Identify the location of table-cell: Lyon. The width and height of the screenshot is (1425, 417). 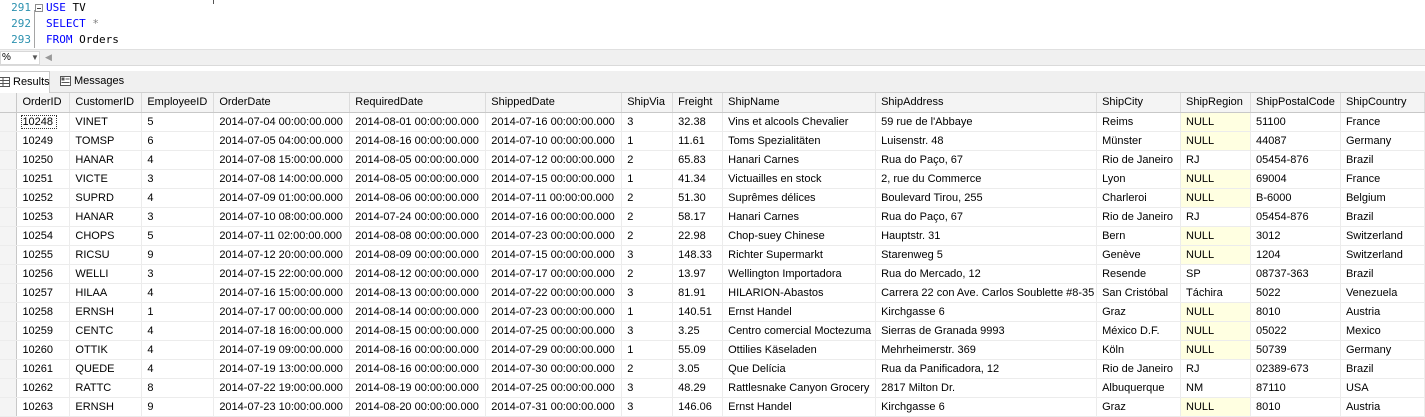
(1139, 179).